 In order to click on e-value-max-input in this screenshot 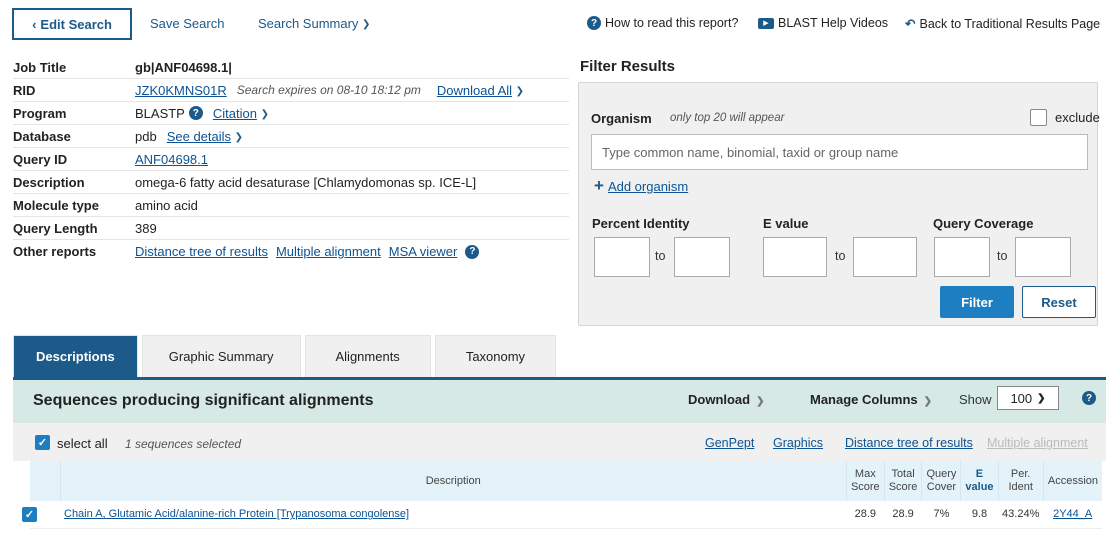, I will do `click(885, 257)`.